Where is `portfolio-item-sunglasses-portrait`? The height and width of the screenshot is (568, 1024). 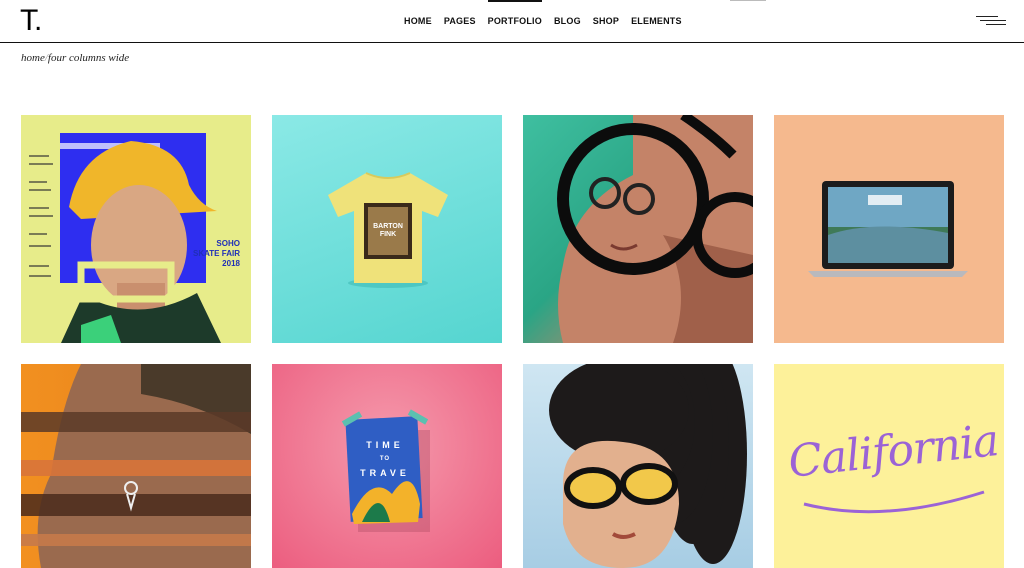 portfolio-item-sunglasses-portrait is located at coordinates (638, 466).